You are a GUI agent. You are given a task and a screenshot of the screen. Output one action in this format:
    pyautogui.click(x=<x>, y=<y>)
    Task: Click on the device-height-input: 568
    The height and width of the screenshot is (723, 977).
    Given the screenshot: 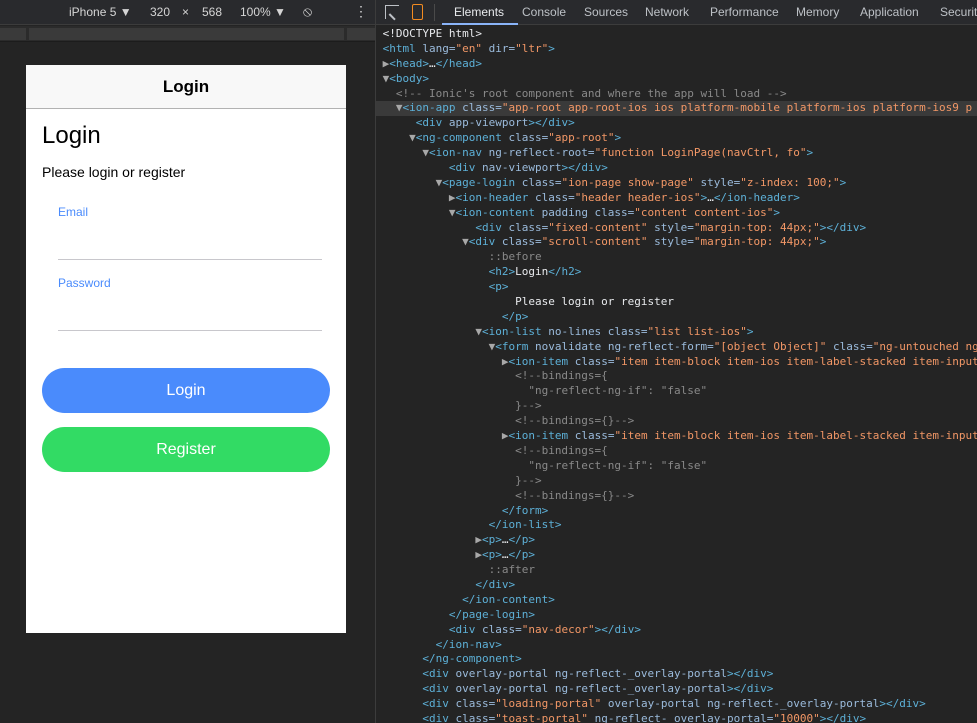 What is the action you would take?
    pyautogui.click(x=212, y=12)
    